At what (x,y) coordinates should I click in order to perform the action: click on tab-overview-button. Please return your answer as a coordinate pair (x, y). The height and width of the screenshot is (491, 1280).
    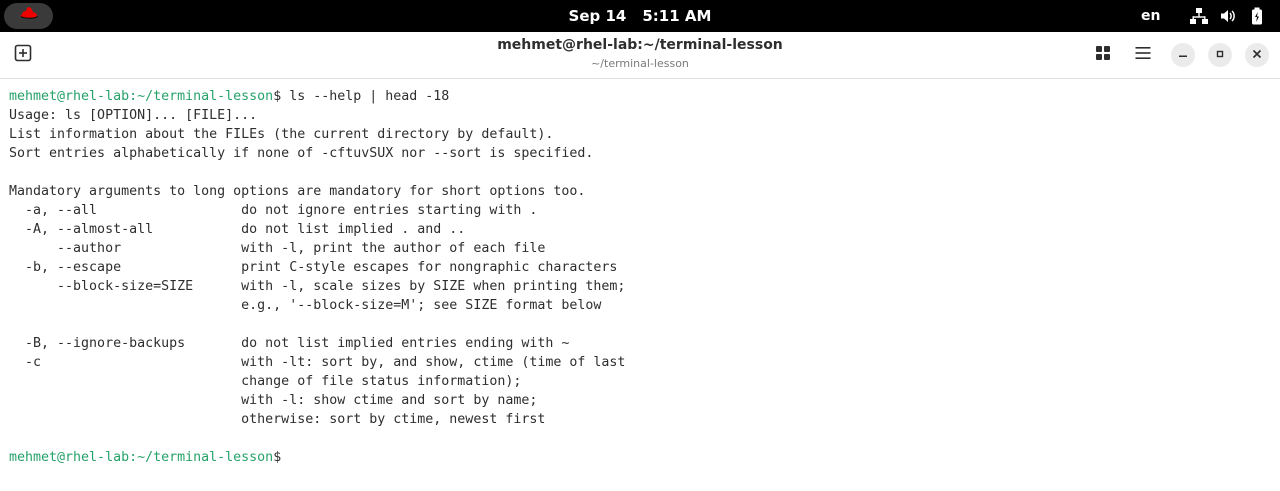
    Looking at the image, I should click on (1103, 55).